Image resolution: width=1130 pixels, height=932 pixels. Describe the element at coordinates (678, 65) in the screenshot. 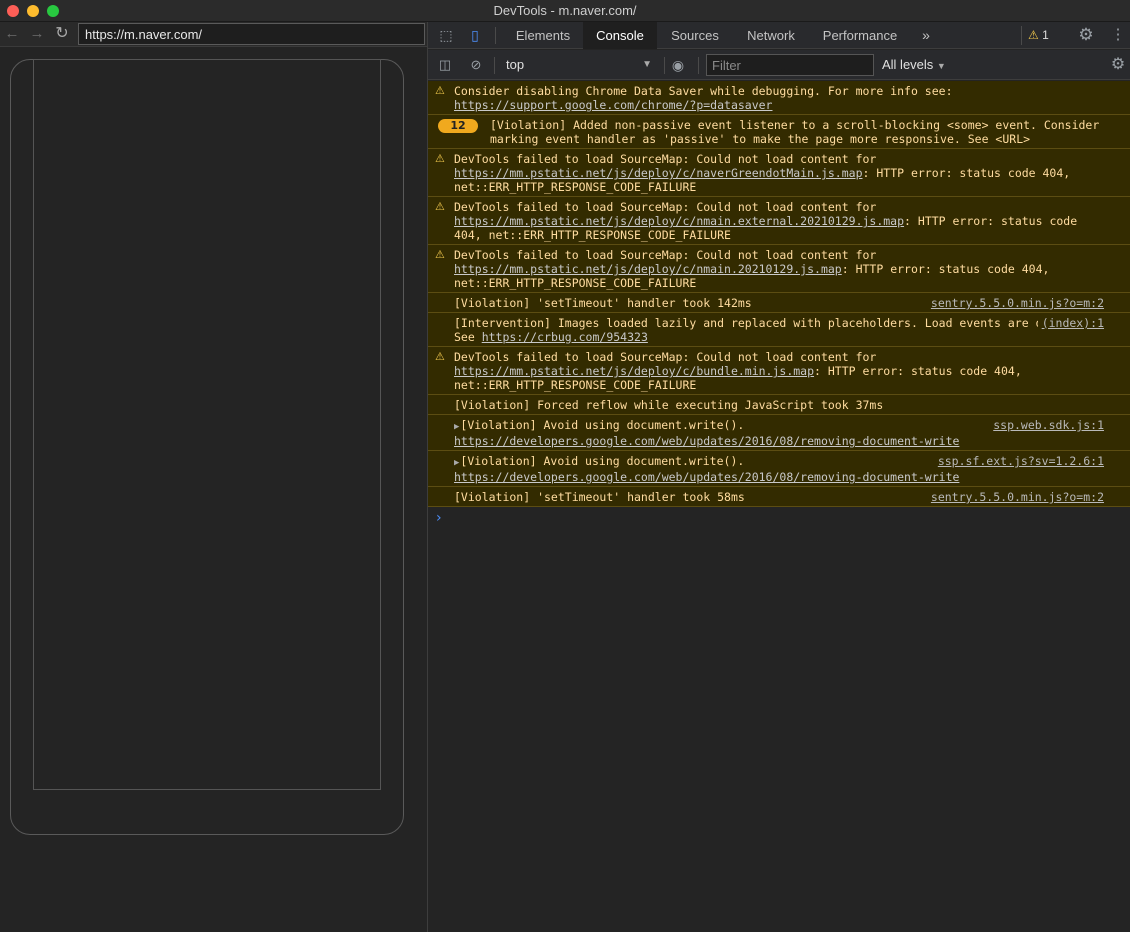

I see `live-expression-eye-icon: ◉` at that location.